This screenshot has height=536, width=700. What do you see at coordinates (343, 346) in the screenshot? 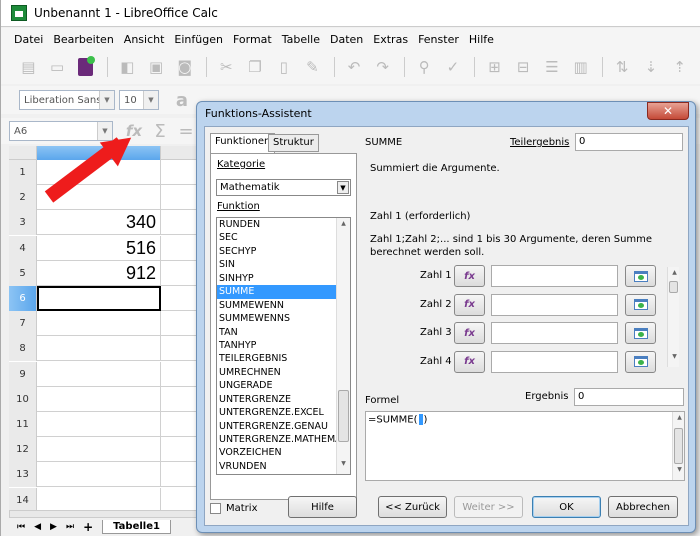
I see `function-list-scrollbar: ▲ ▼` at bounding box center [343, 346].